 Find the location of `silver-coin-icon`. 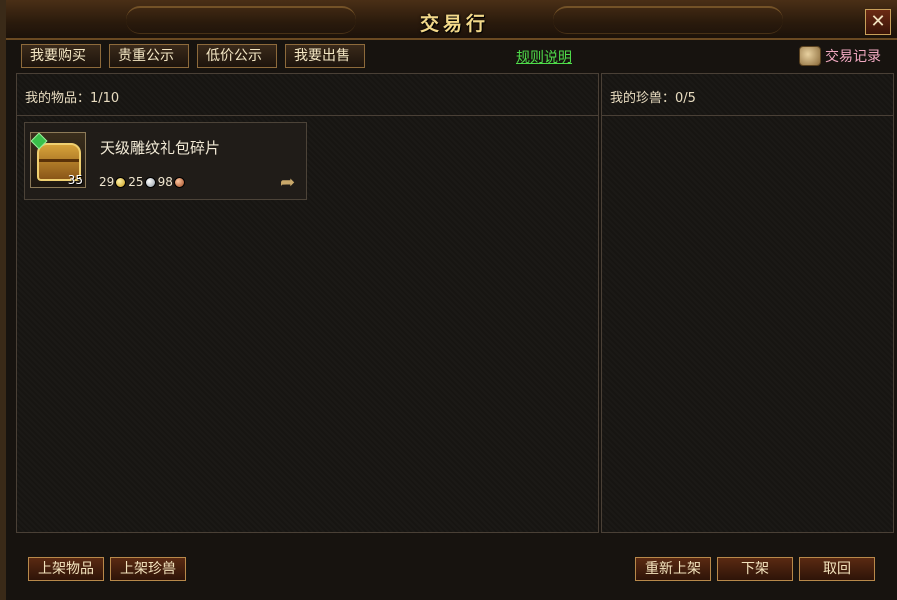

silver-coin-icon is located at coordinates (150, 182).